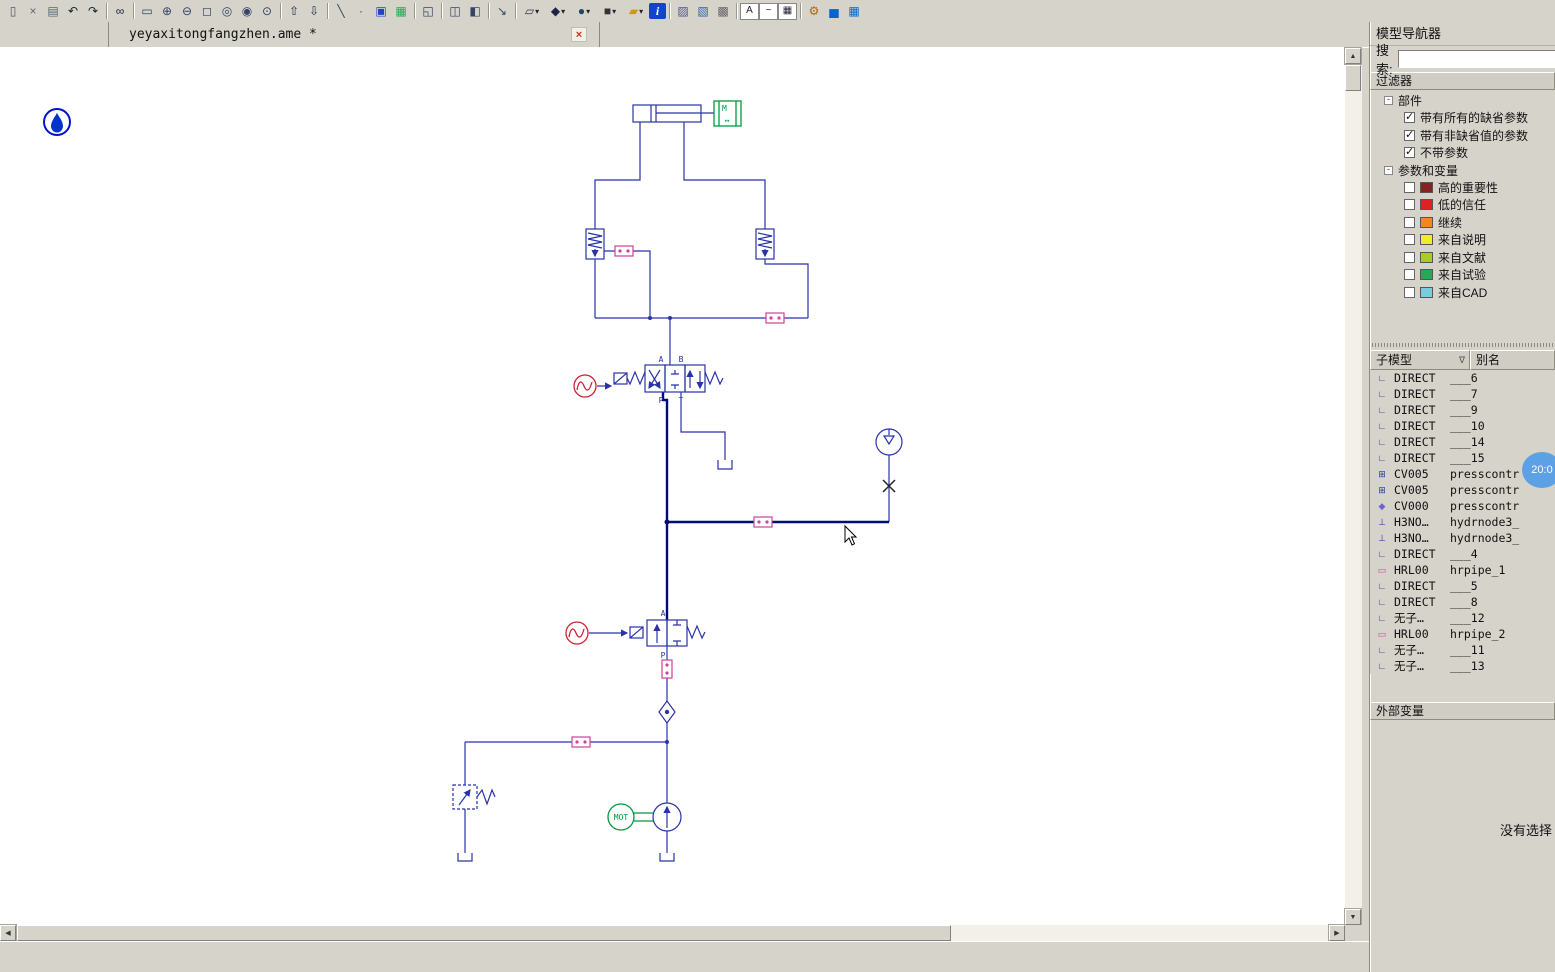 The height and width of the screenshot is (972, 1555). I want to click on toolbar-icon-plot-manager: ▅, so click(834, 11).